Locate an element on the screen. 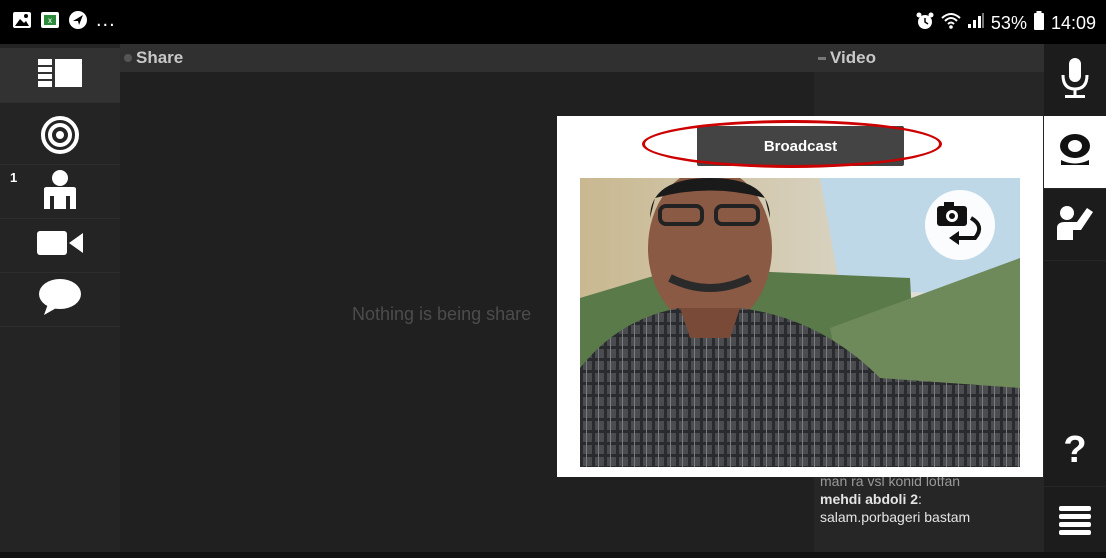  status-bar: x ... 53% 14:09 is located at coordinates (553, 22).